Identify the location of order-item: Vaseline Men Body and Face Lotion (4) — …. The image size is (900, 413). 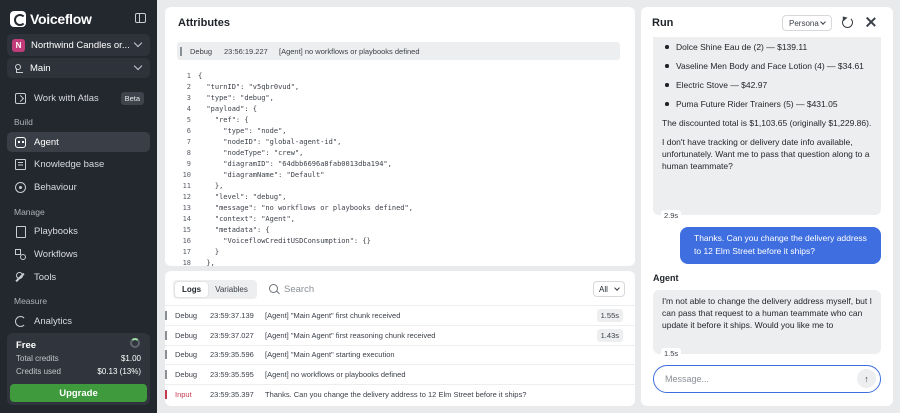
(767, 66).